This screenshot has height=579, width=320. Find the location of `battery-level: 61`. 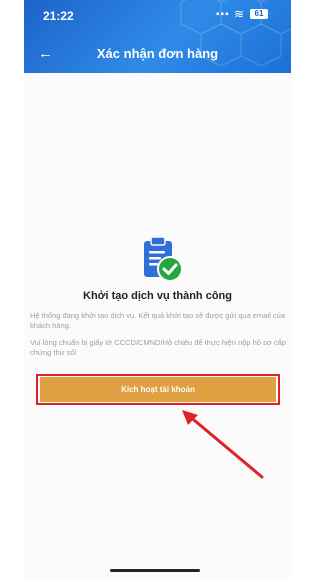

battery-level: 61 is located at coordinates (259, 13).